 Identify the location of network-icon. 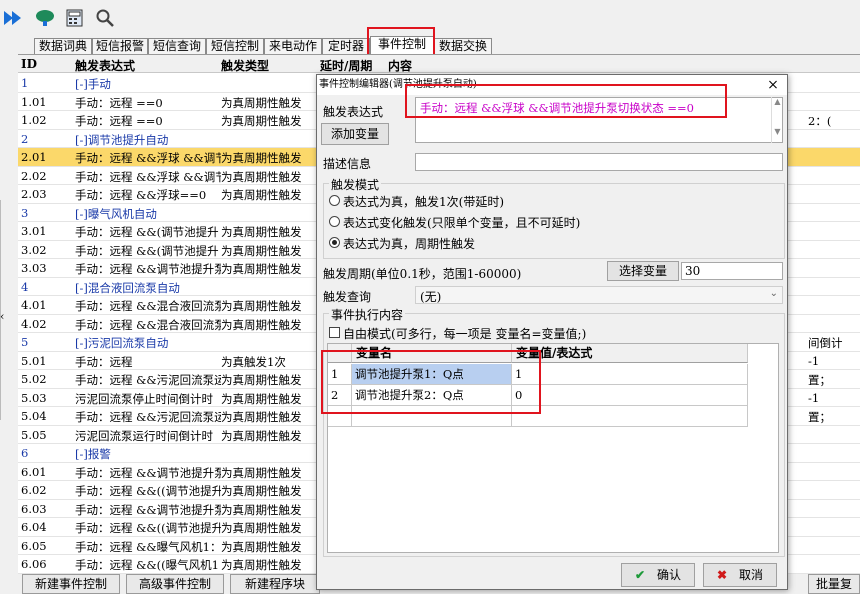
(45, 18).